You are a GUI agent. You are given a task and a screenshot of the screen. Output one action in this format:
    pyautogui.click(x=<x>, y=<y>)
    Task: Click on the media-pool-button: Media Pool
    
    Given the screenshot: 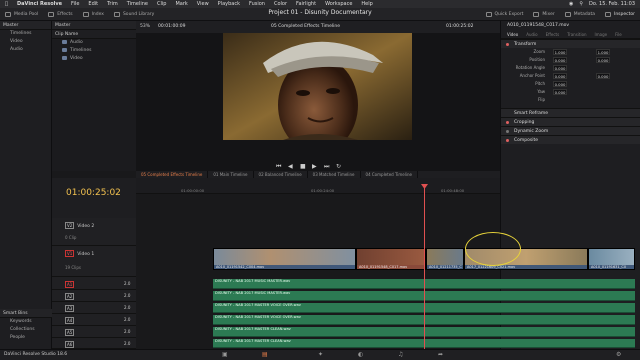 What is the action you would take?
    pyautogui.click(x=21, y=14)
    